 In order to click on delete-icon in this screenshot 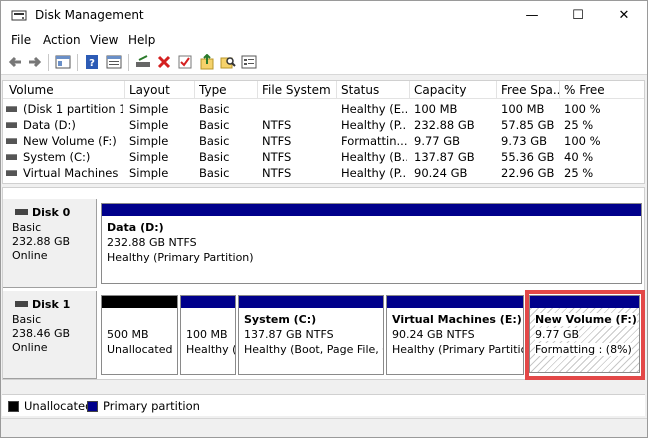, I will do `click(164, 62)`.